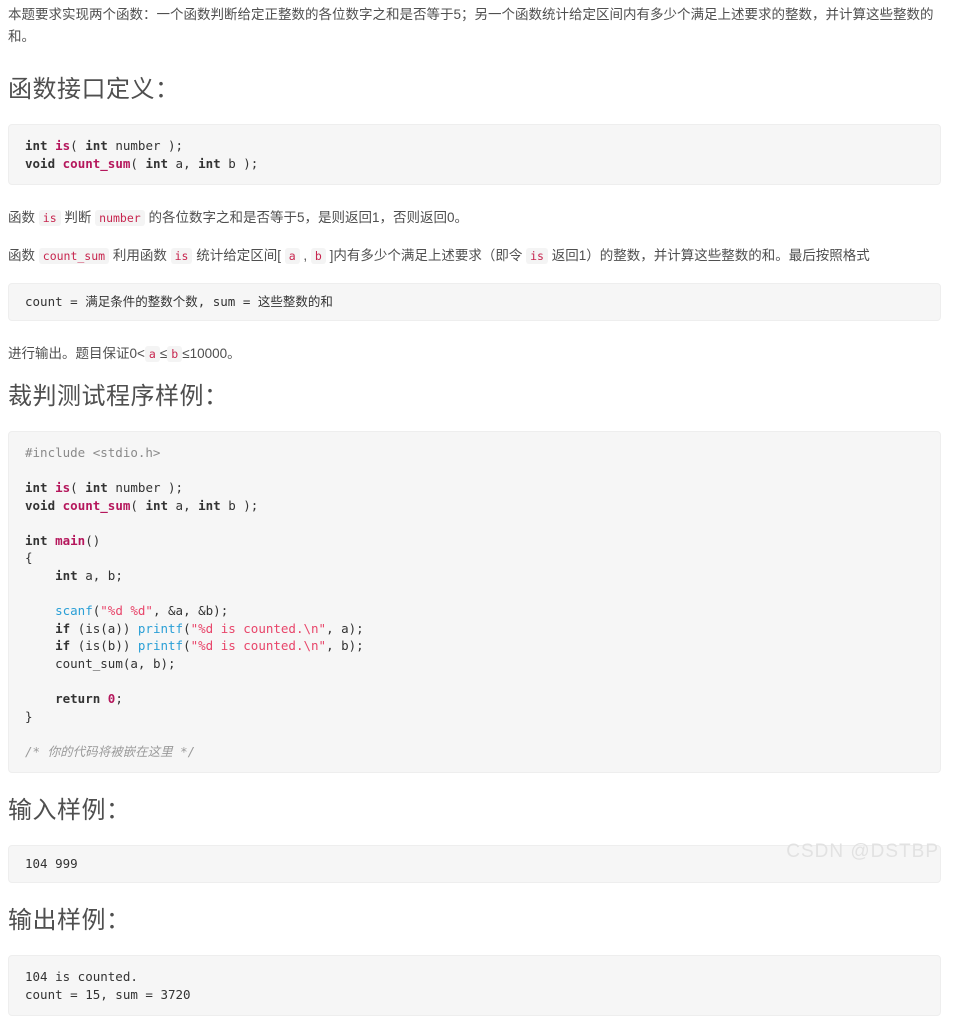 Image resolution: width=953 pixels, height=1016 pixels. I want to click on inline-code-is-2: is, so click(181, 256).